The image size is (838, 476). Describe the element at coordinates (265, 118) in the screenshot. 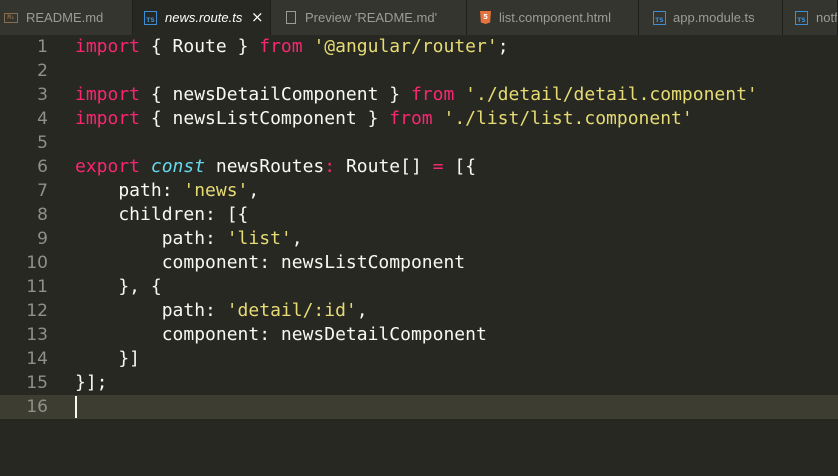

I see `code-token: { newsListComponent }` at that location.